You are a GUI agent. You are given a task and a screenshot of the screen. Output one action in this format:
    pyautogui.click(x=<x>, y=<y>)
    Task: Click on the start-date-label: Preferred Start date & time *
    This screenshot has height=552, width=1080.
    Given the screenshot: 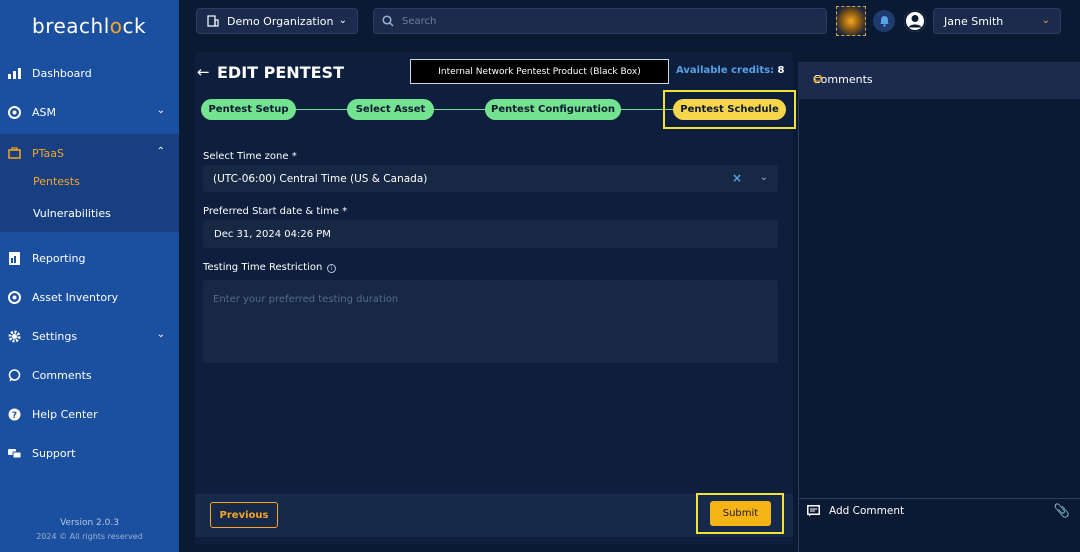 What is the action you would take?
    pyautogui.click(x=275, y=211)
    